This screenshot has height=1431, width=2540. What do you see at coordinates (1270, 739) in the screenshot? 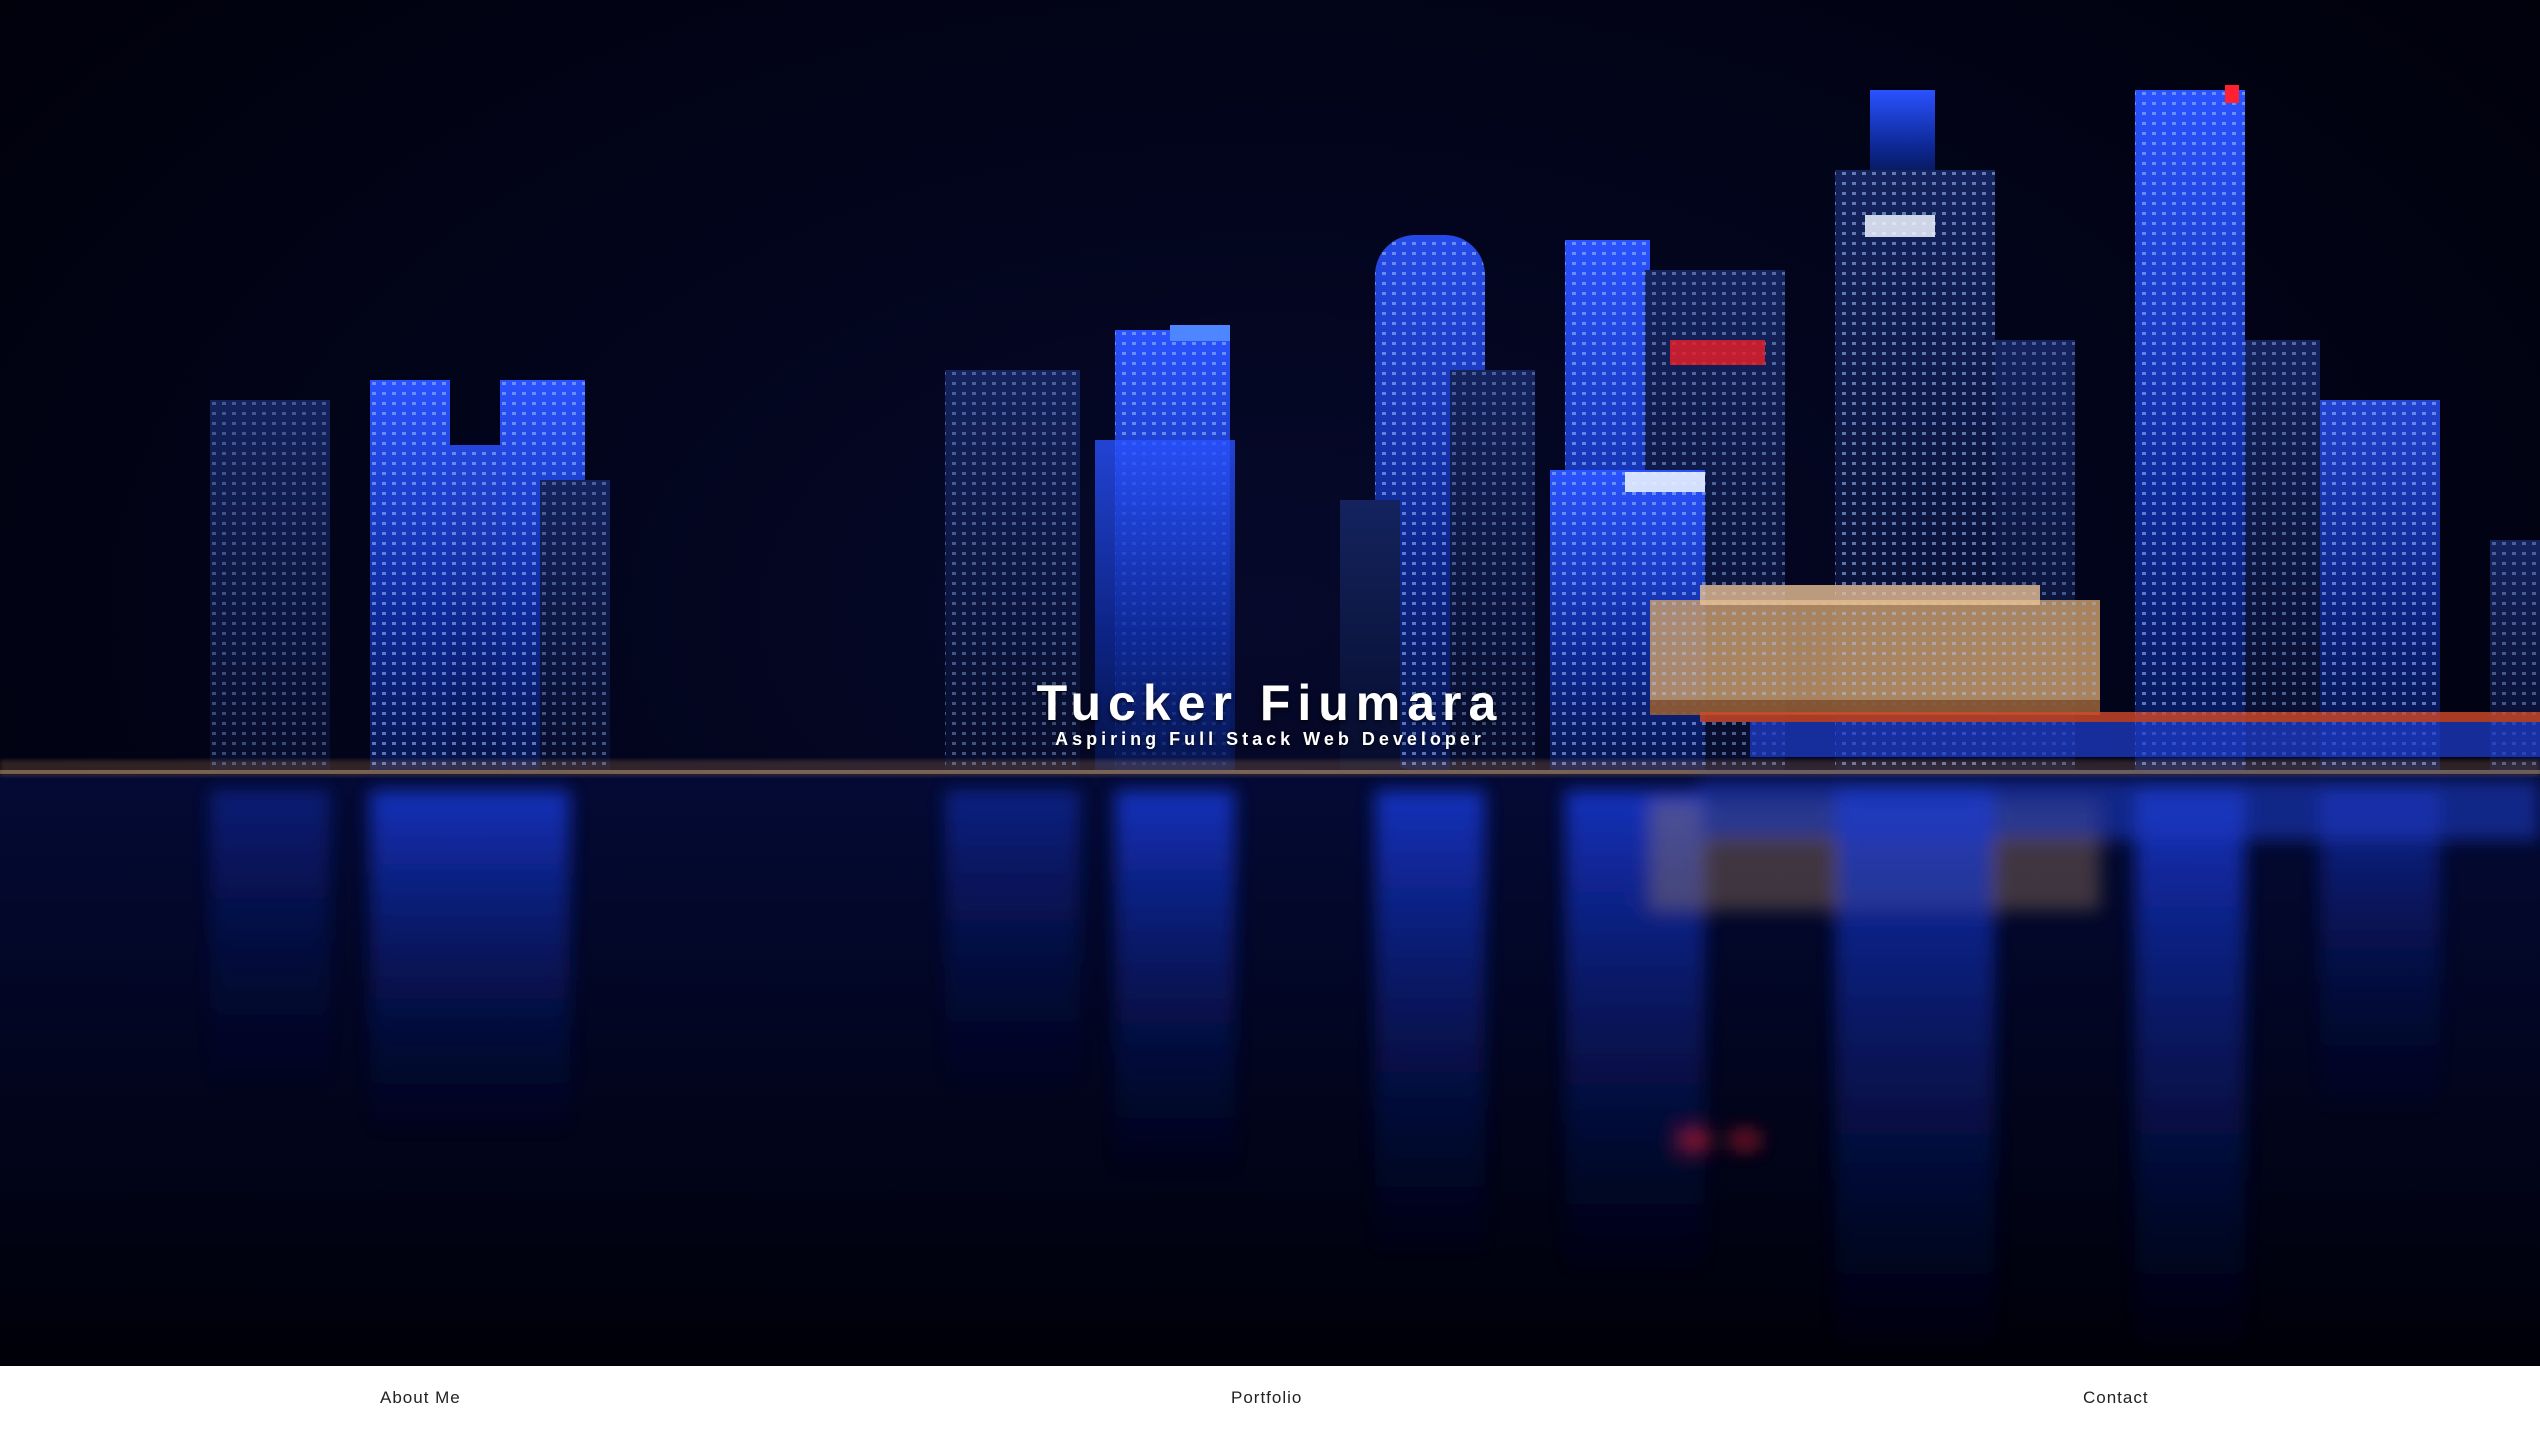
I see `hero-subtitle: Aspiring Full Stack Web Developer` at bounding box center [1270, 739].